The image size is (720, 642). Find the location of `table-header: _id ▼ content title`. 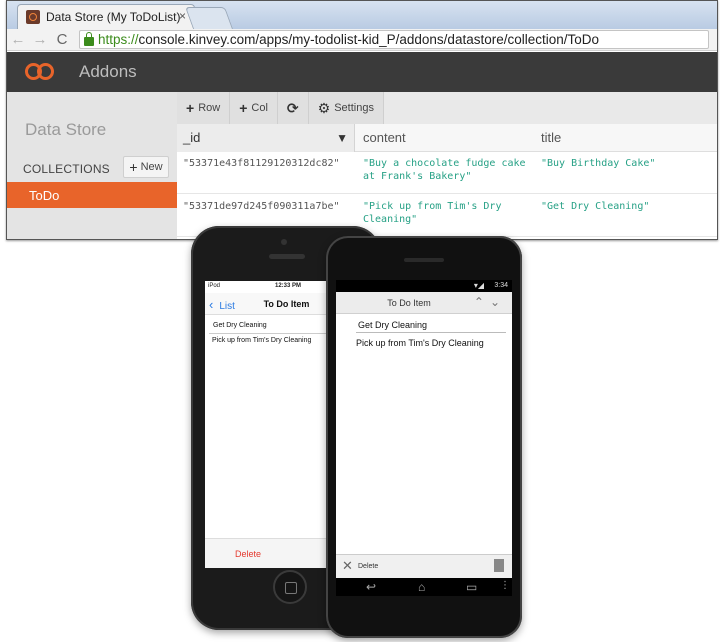

table-header: _id ▼ content title is located at coordinates (447, 138).